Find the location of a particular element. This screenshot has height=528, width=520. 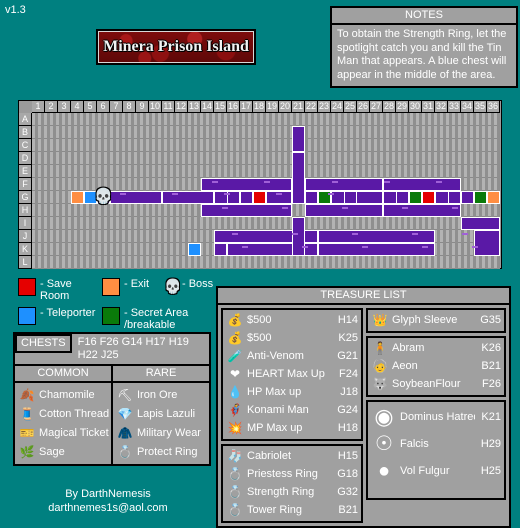

treasure-name: Anti-Venom is located at coordinates (275, 356).